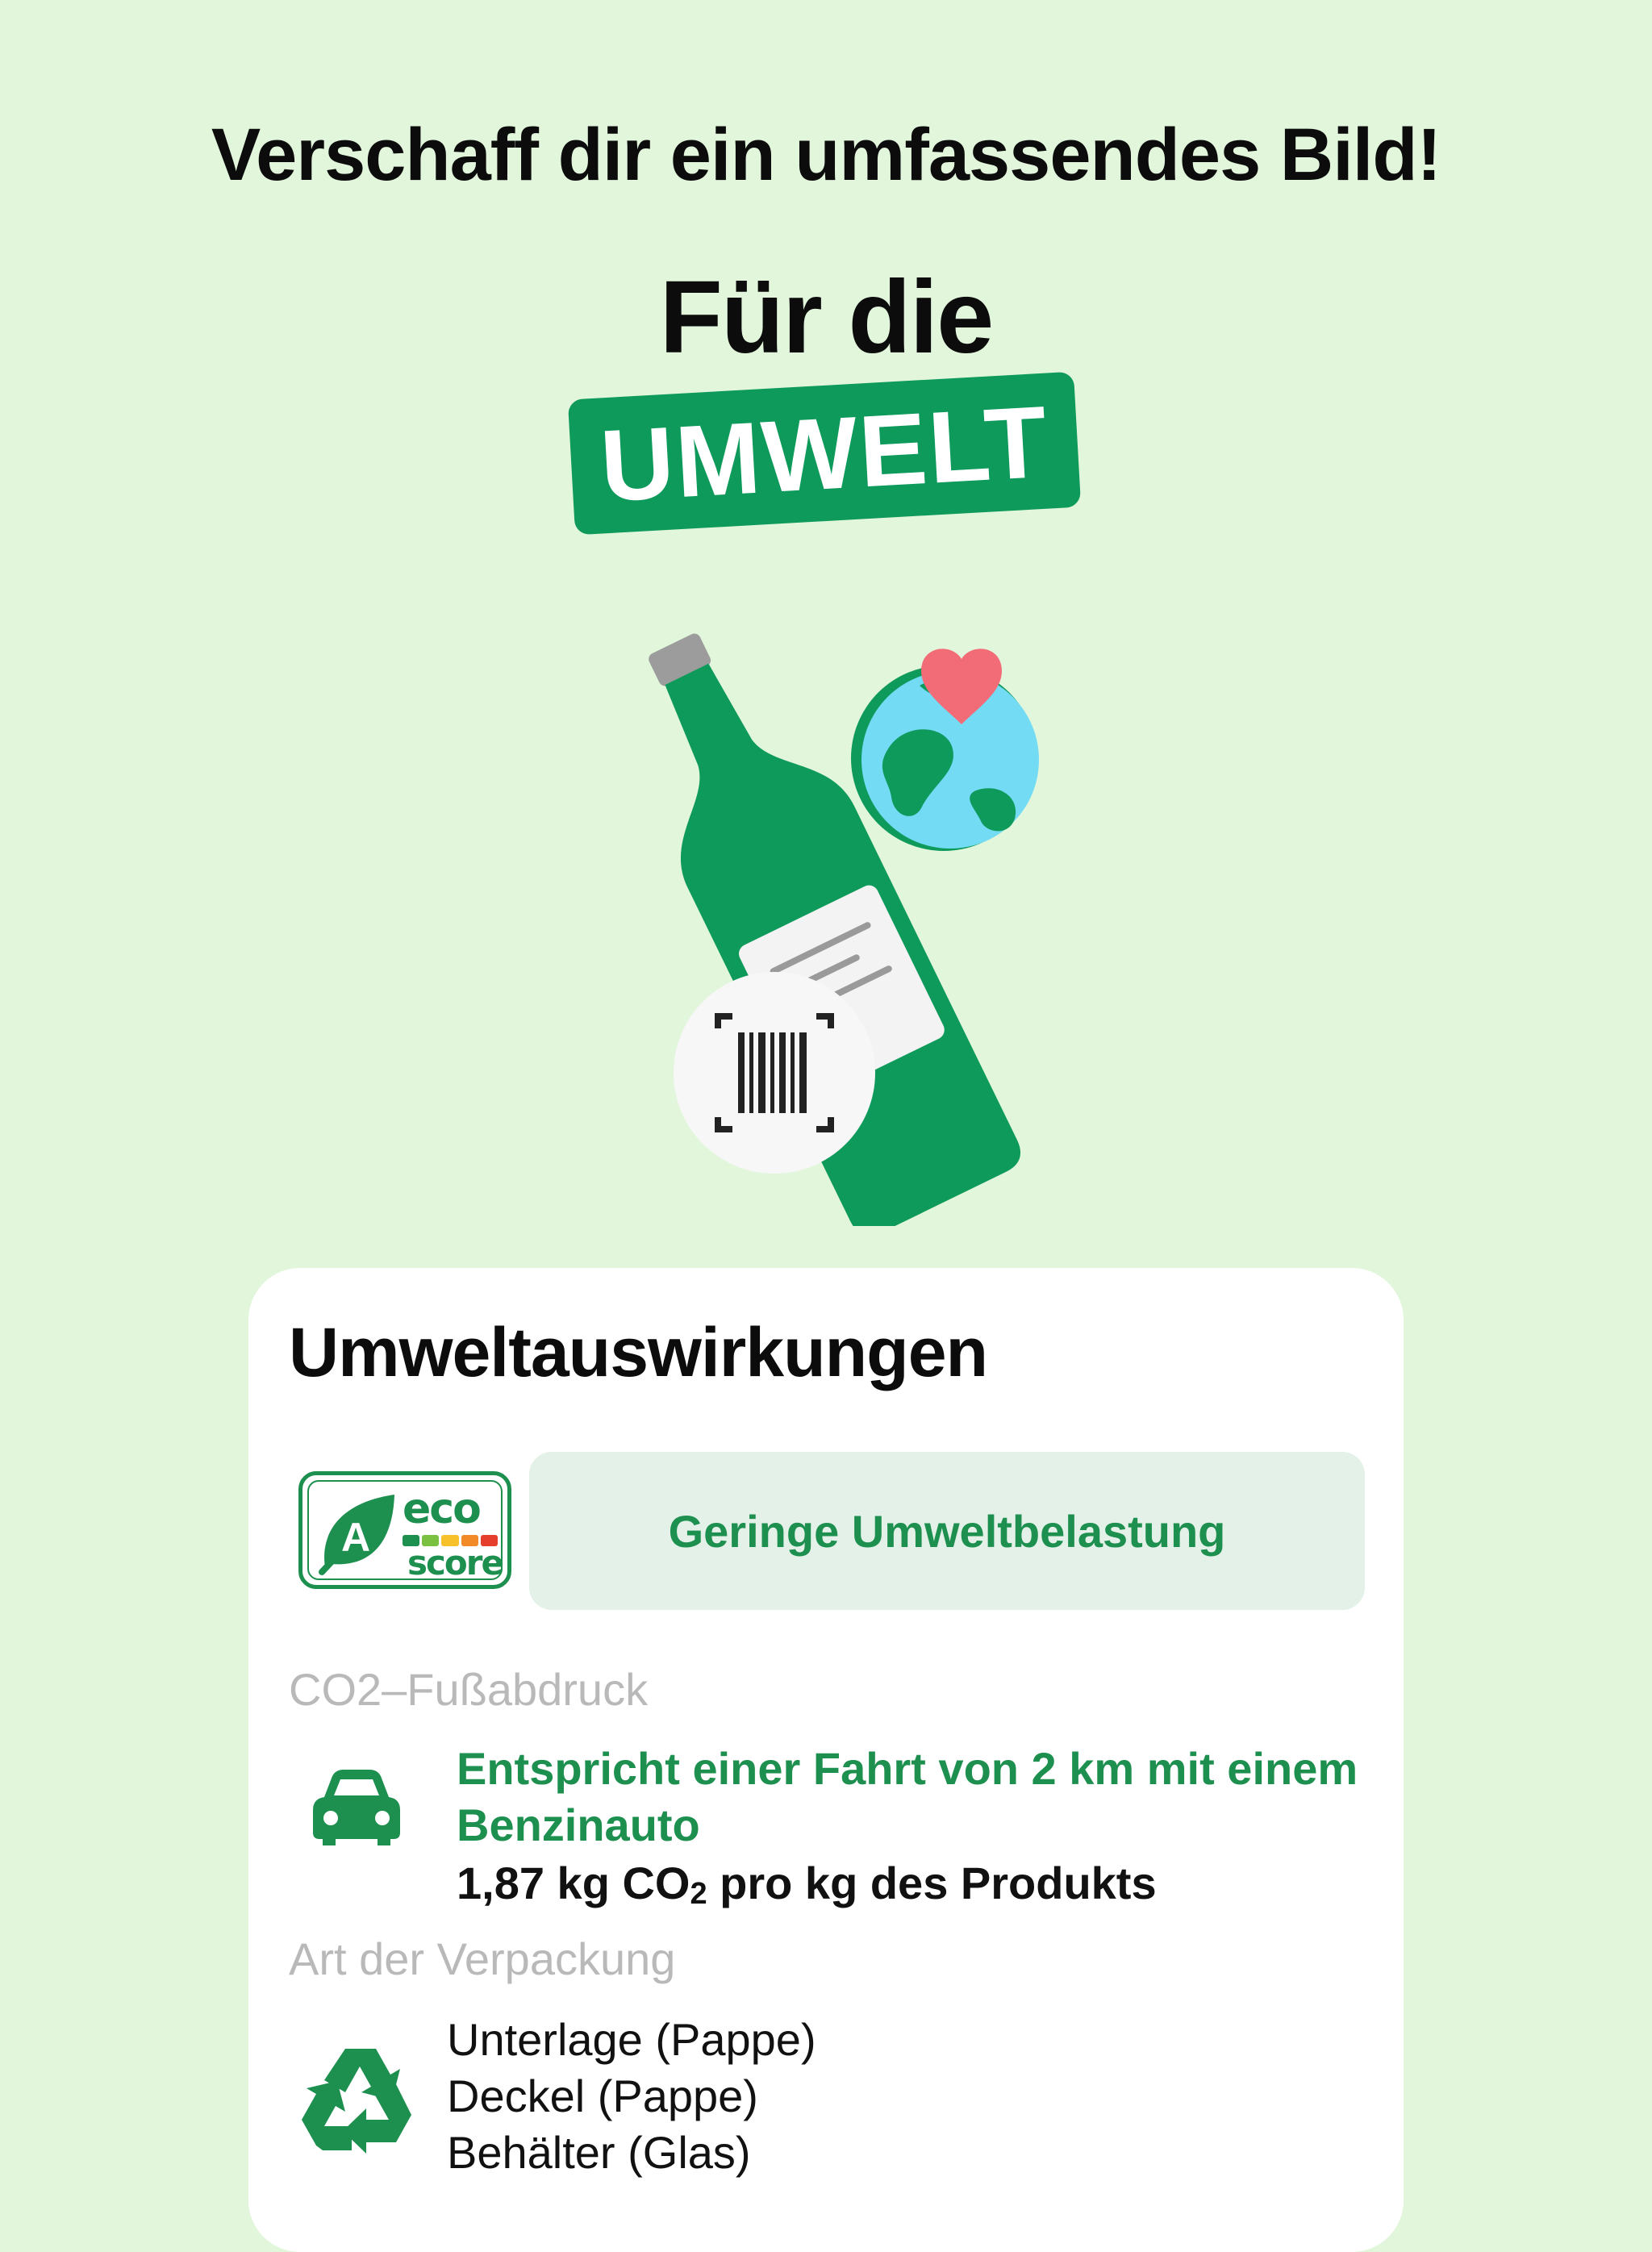 This screenshot has height=2252, width=1652. What do you see at coordinates (356, 2101) in the screenshot?
I see `recycle-icon` at bounding box center [356, 2101].